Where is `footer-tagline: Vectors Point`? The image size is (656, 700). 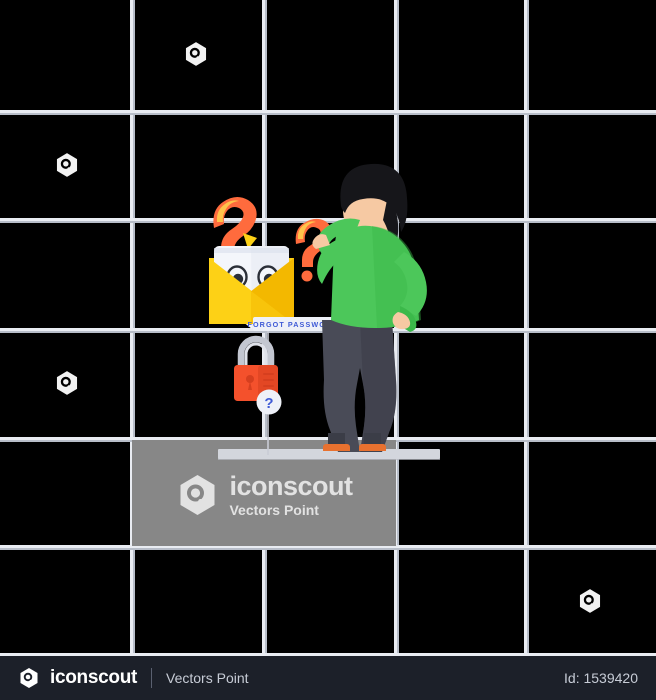 footer-tagline: Vectors Point is located at coordinates (207, 678).